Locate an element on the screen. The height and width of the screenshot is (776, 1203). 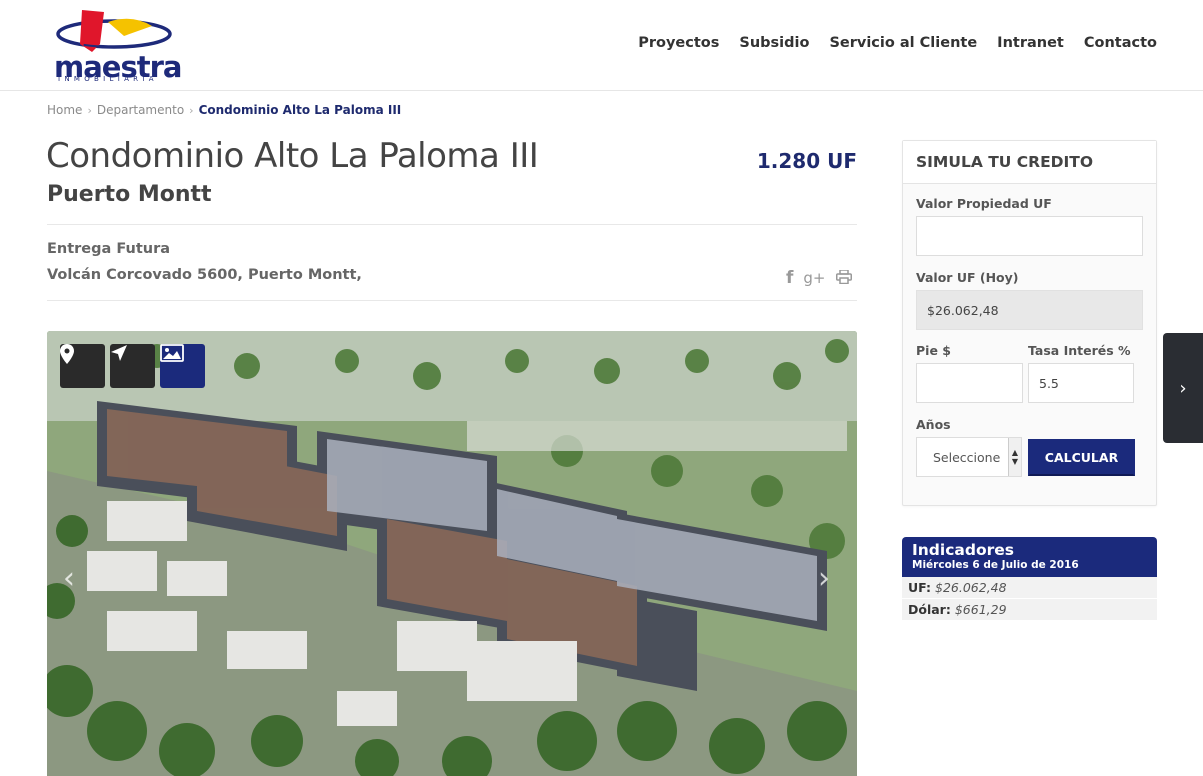
page-title: Condominio Alto La Paloma III is located at coordinates (292, 156).